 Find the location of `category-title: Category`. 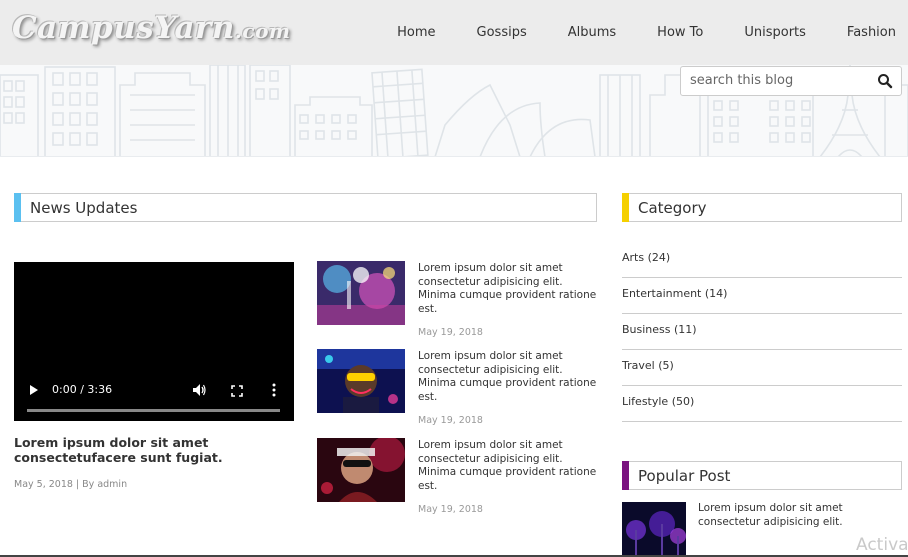

category-title: Category is located at coordinates (672, 208).